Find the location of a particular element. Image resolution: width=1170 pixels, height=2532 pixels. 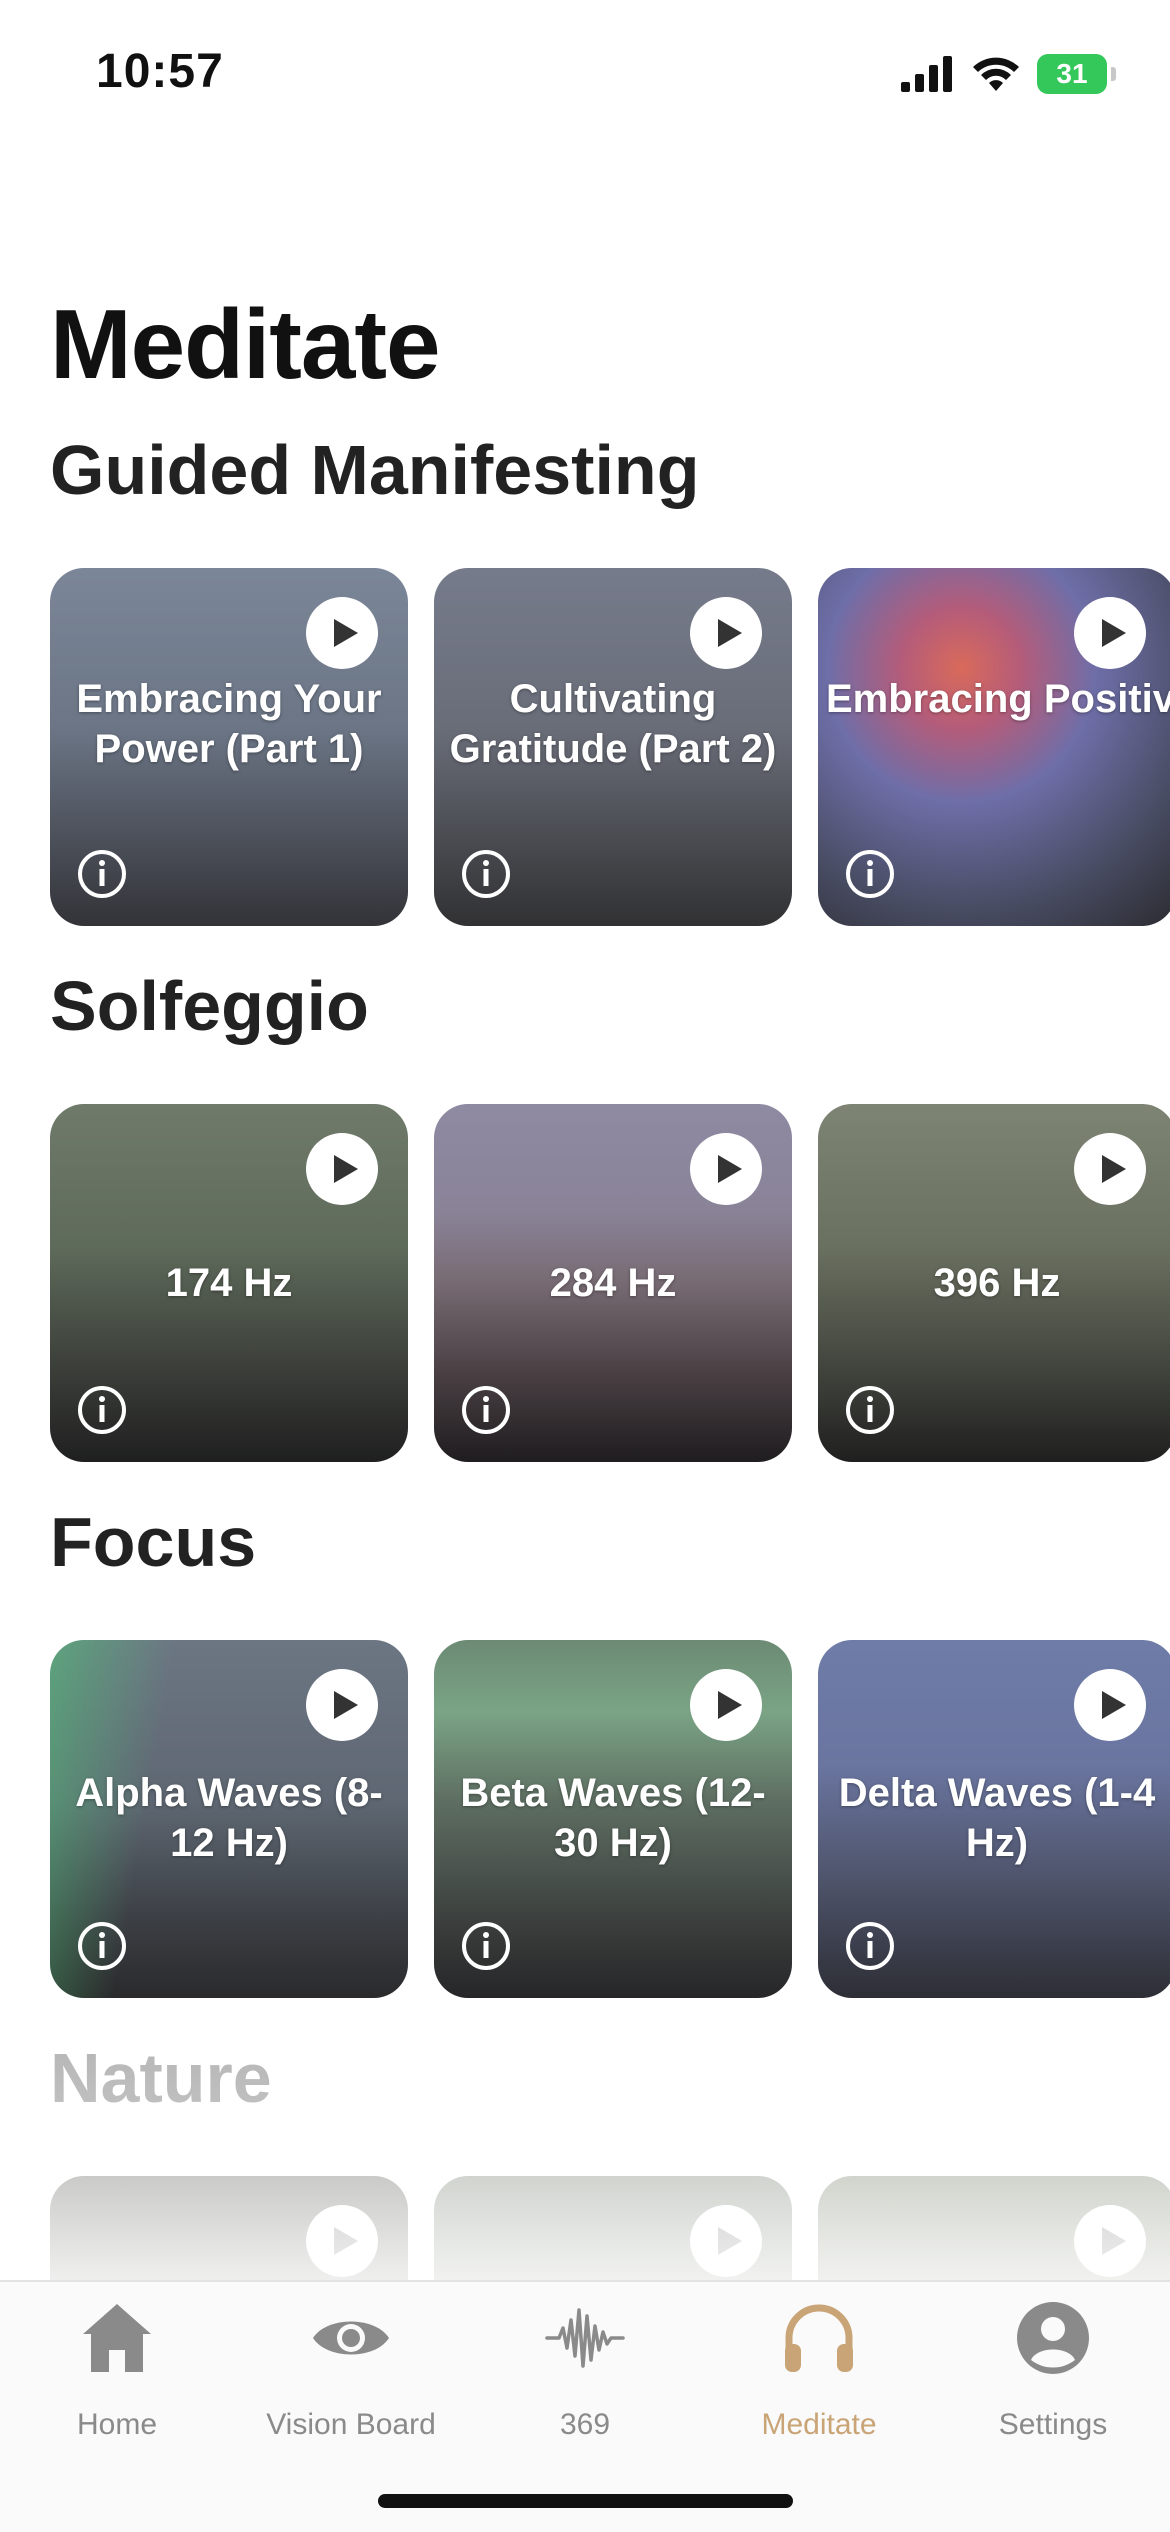

card-title: 174 Hz is located at coordinates (229, 1283).